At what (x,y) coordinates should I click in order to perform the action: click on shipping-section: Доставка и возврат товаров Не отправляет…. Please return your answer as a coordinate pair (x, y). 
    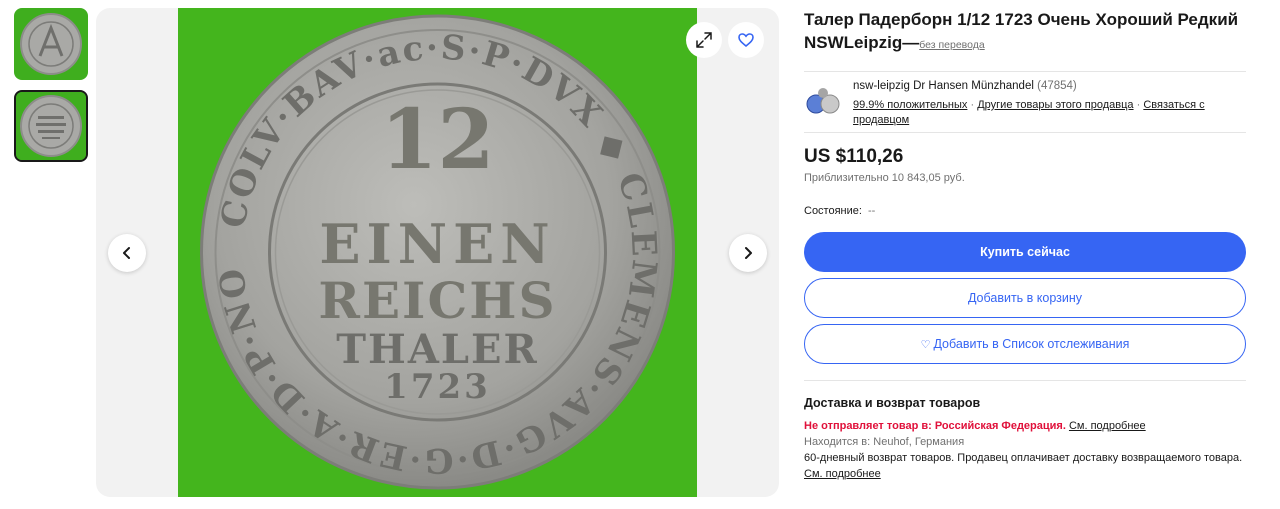
    Looking at the image, I should click on (1025, 431).